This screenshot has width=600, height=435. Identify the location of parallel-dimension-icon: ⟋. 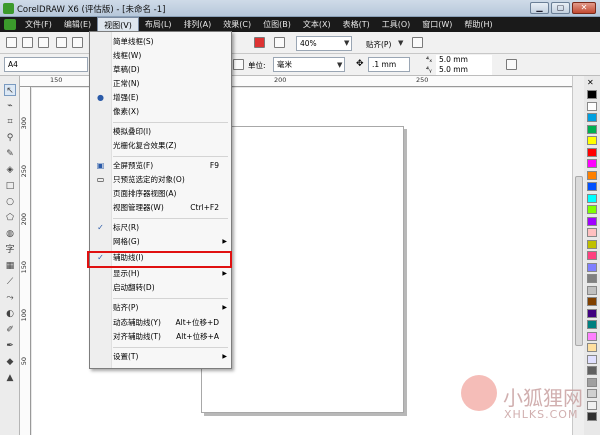
(10, 282).